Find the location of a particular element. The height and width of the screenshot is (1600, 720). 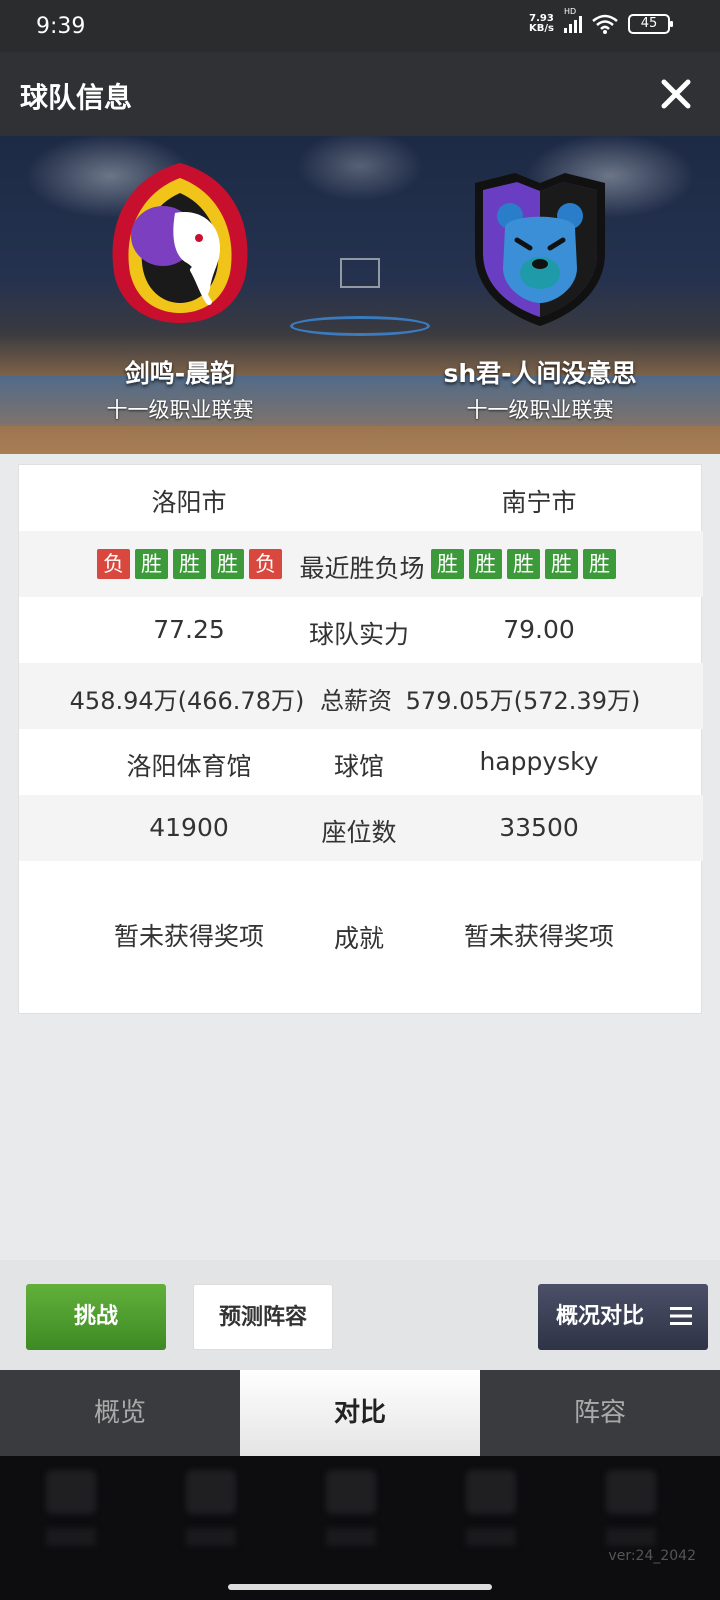

challenge-button: 挑战 is located at coordinates (96, 1317).